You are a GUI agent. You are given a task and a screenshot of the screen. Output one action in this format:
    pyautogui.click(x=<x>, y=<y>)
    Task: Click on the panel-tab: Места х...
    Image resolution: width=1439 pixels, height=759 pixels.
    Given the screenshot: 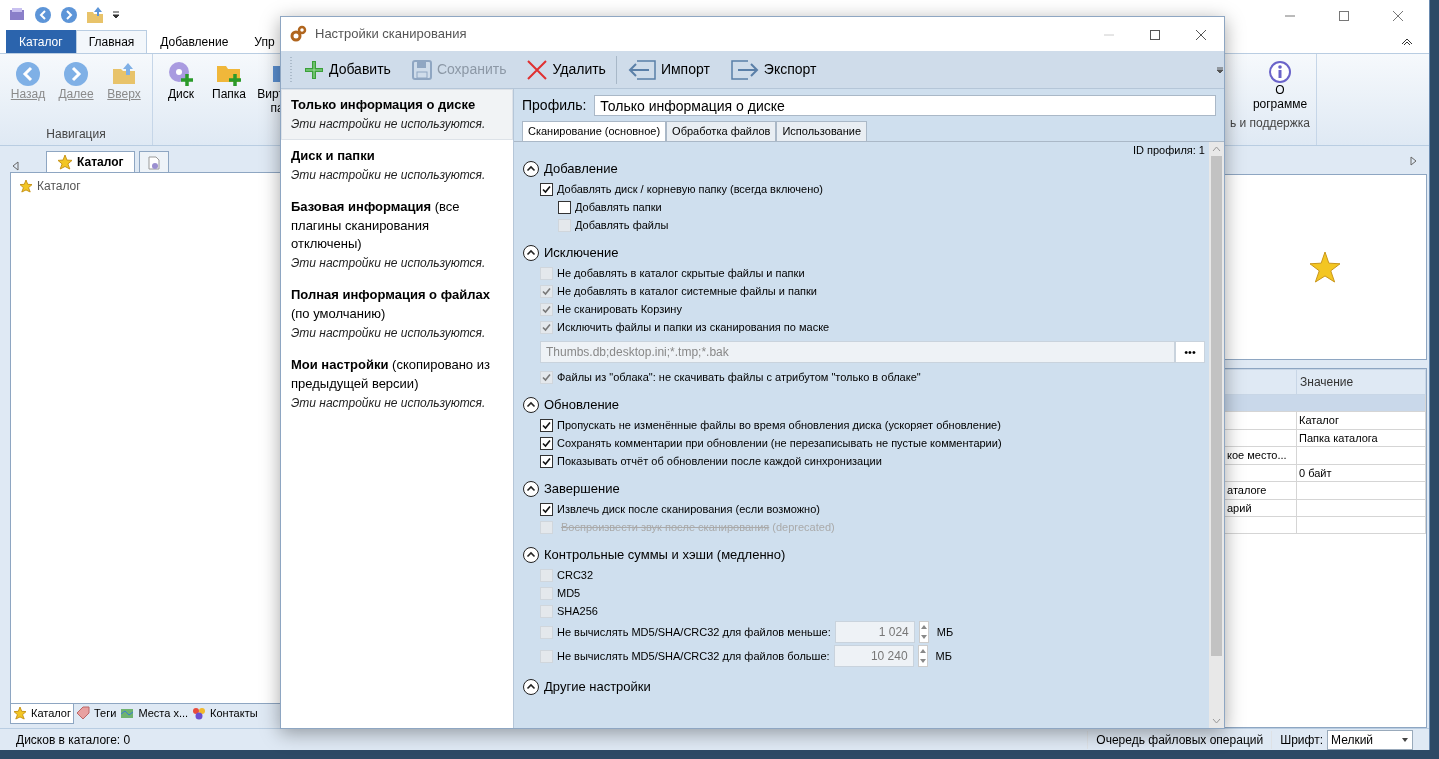 What is the action you would take?
    pyautogui.click(x=154, y=713)
    